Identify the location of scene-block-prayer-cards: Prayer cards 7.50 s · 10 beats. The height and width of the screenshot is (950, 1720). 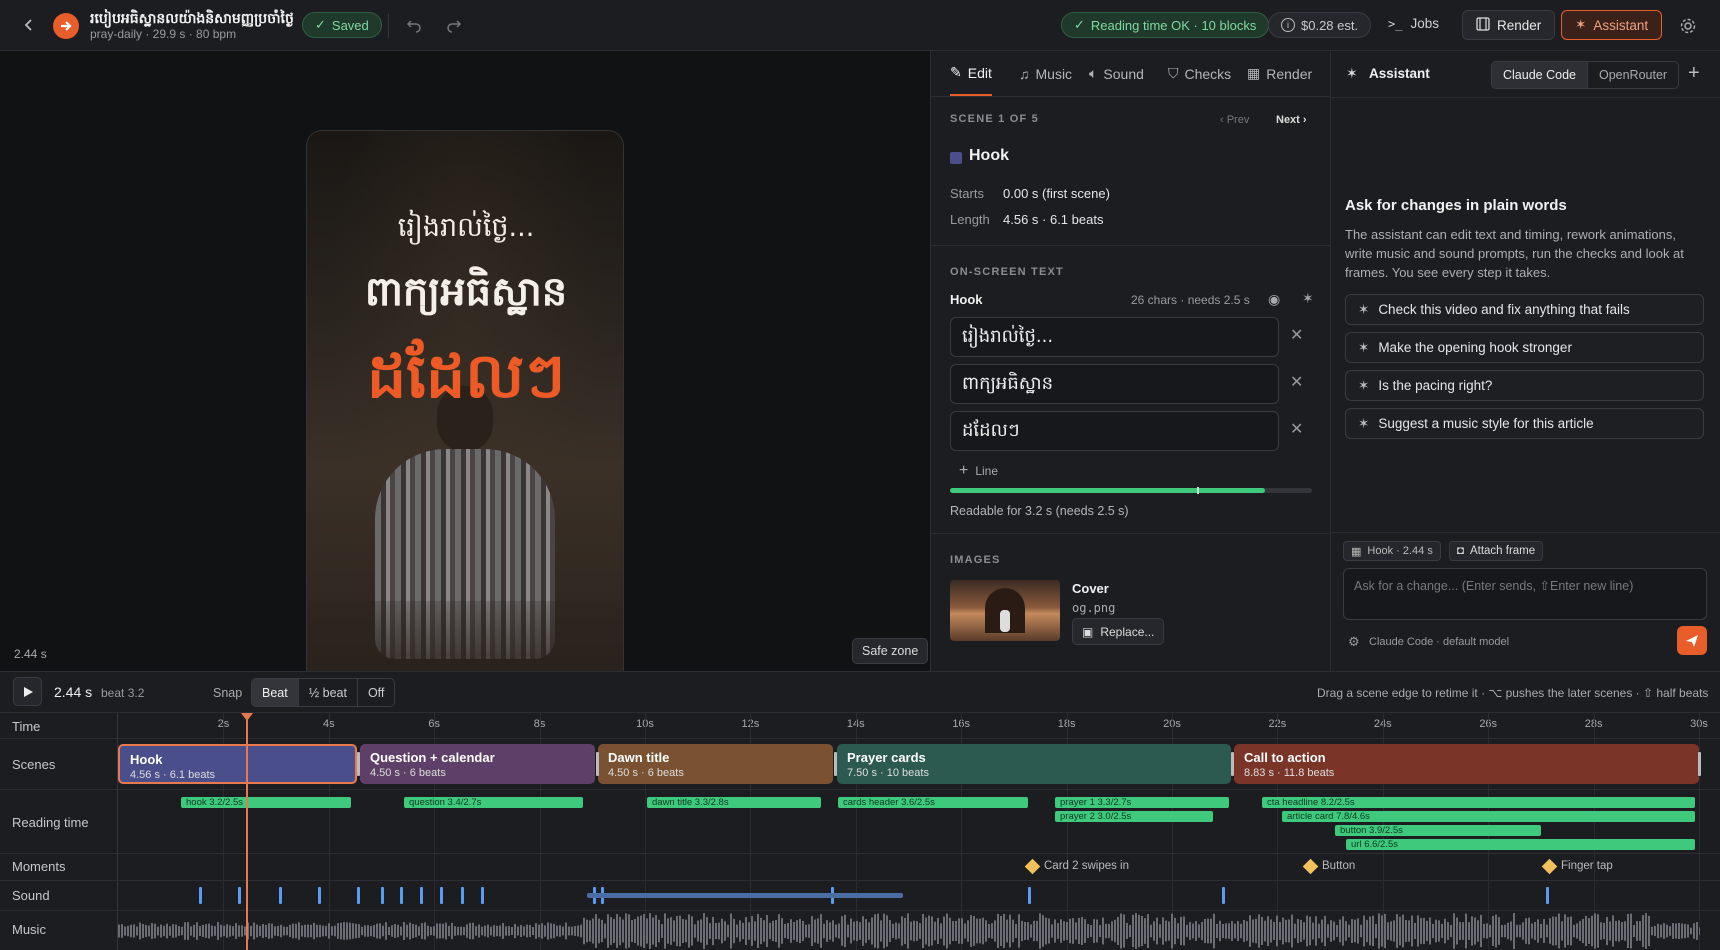
(1034, 764).